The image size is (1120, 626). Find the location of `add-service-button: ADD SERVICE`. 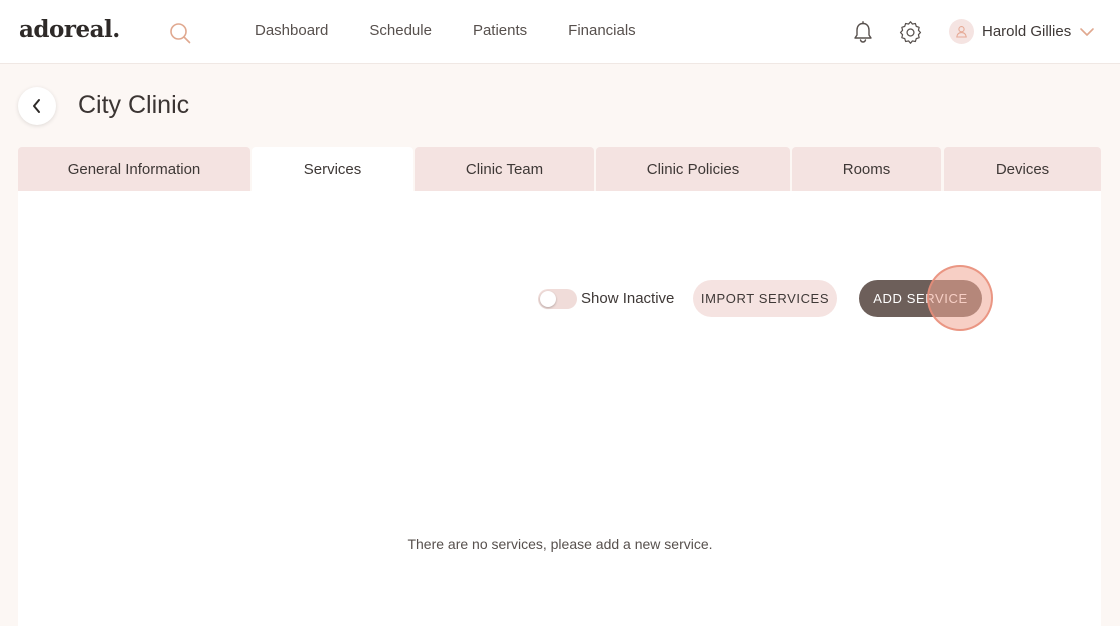

add-service-button: ADD SERVICE is located at coordinates (920, 298).